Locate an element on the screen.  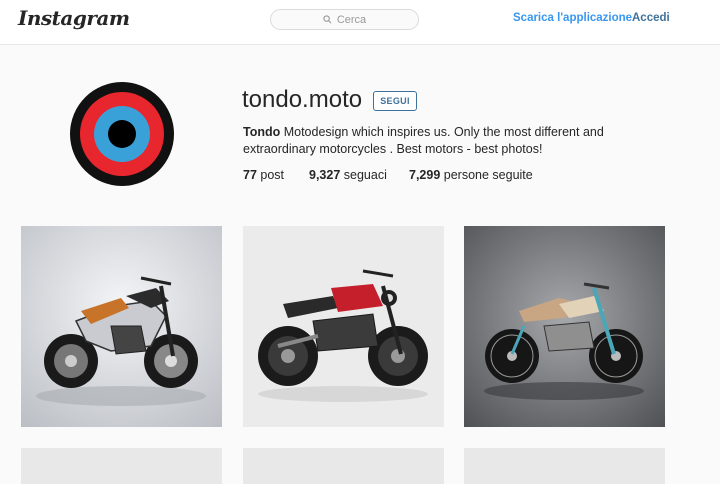
profile-avatar is located at coordinates (122, 134).